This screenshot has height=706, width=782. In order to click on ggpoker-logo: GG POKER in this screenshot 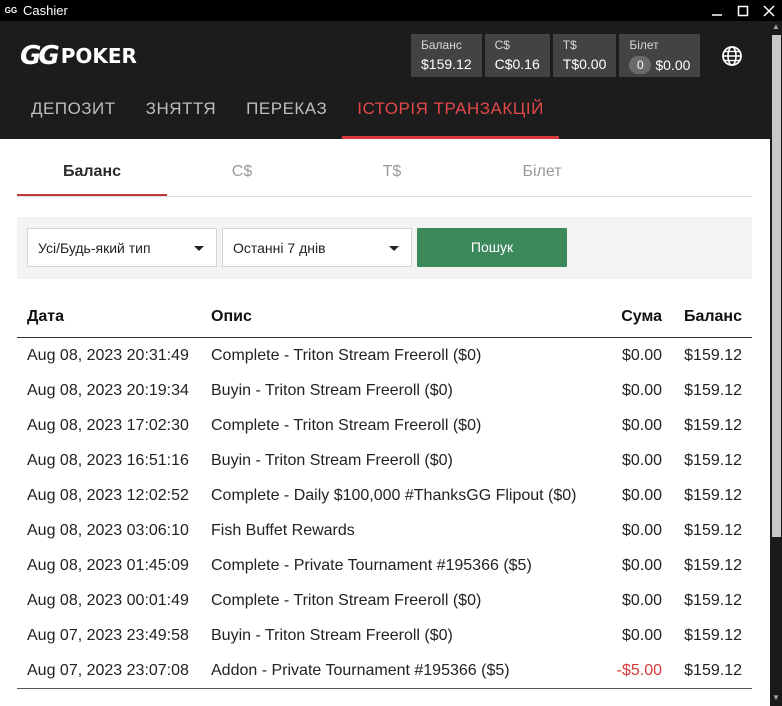, I will do `click(78, 56)`.